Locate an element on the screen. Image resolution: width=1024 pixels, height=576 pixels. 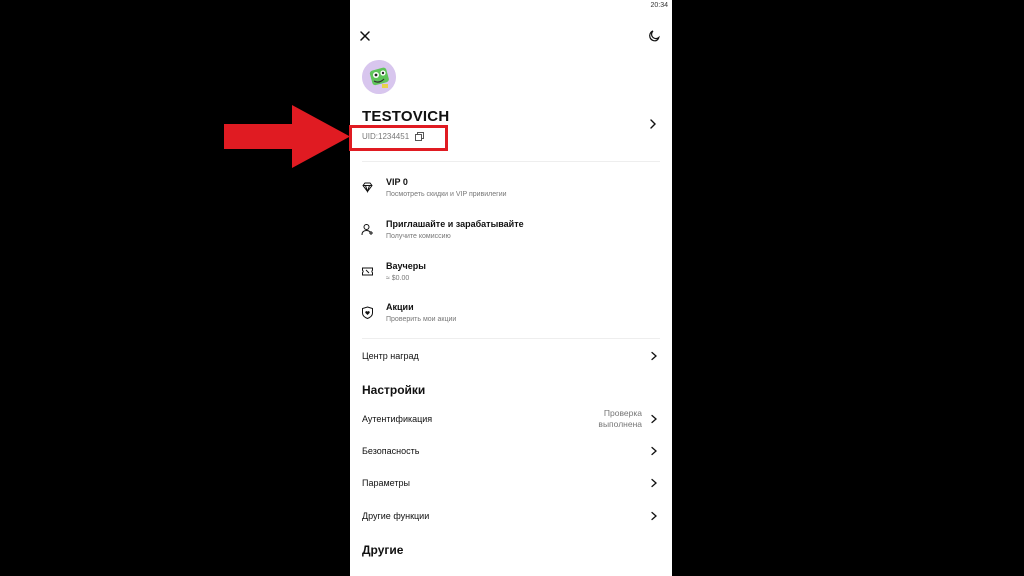
rewards-center-label: Центр наград is located at coordinates (390, 356).